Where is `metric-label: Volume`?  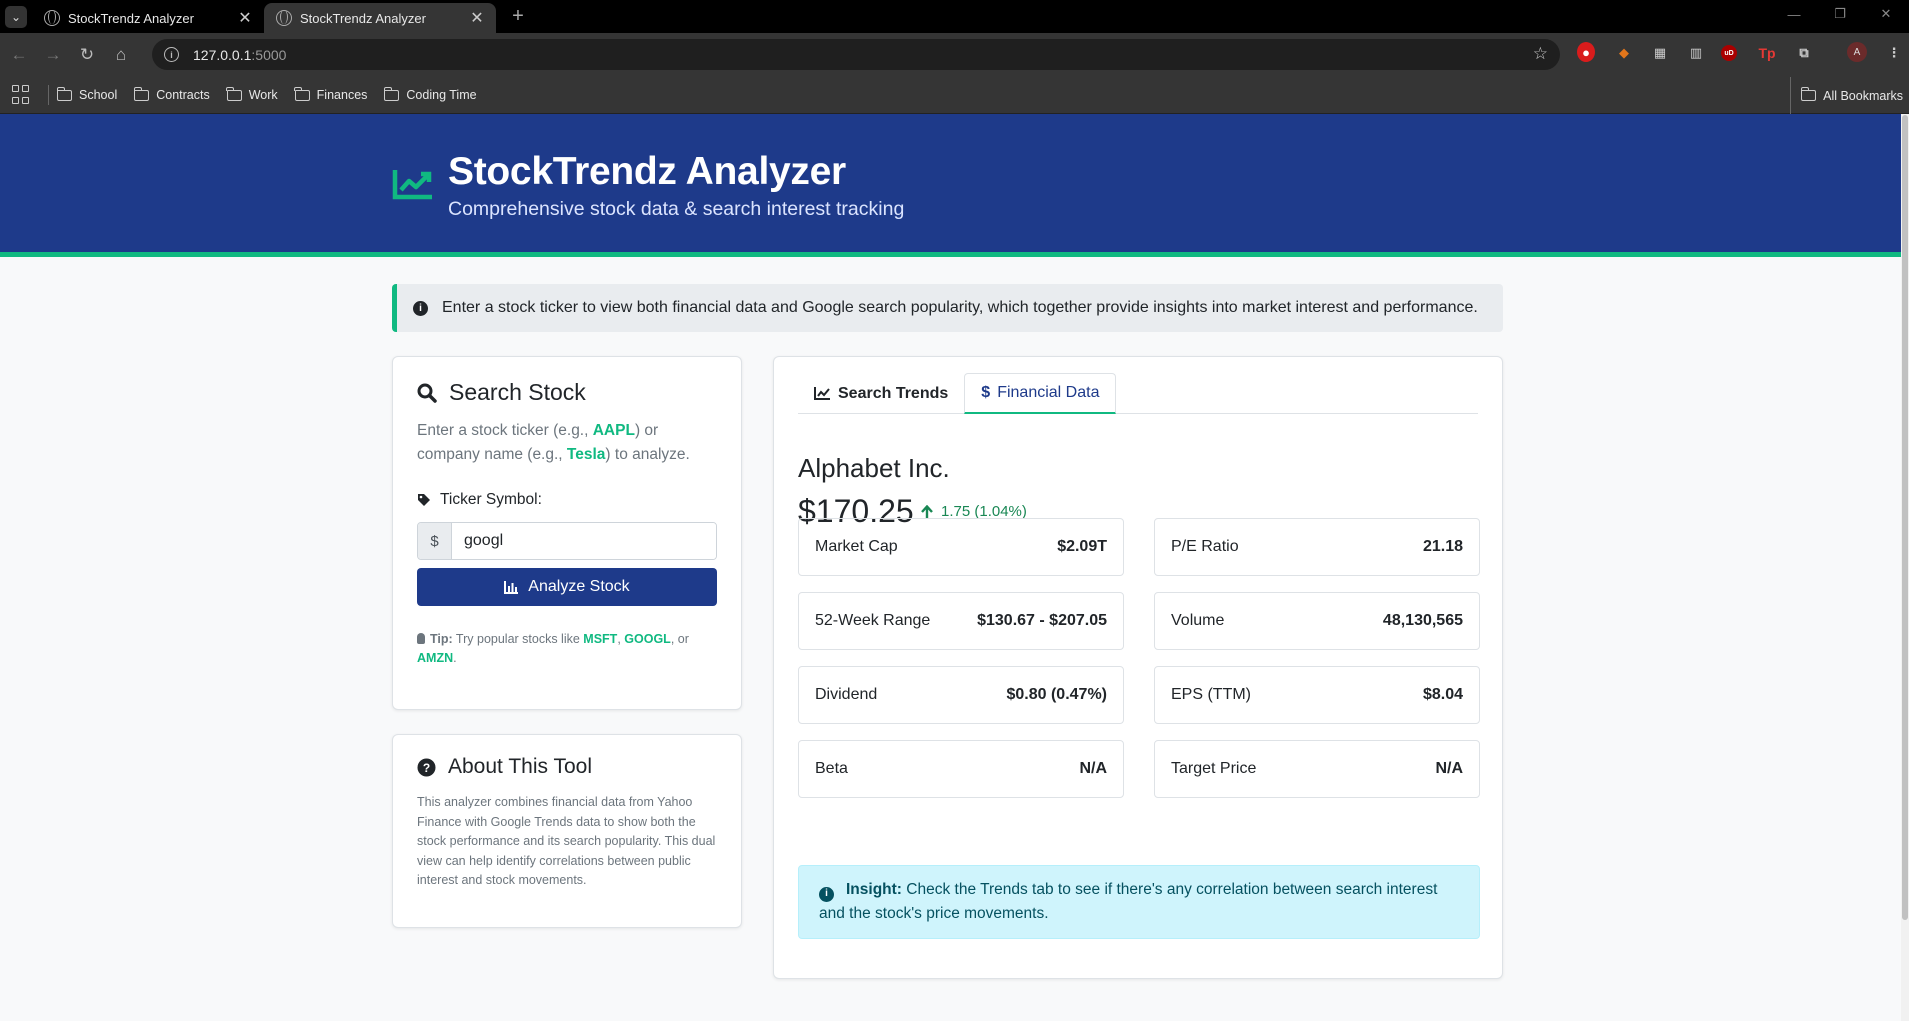 metric-label: Volume is located at coordinates (1198, 620).